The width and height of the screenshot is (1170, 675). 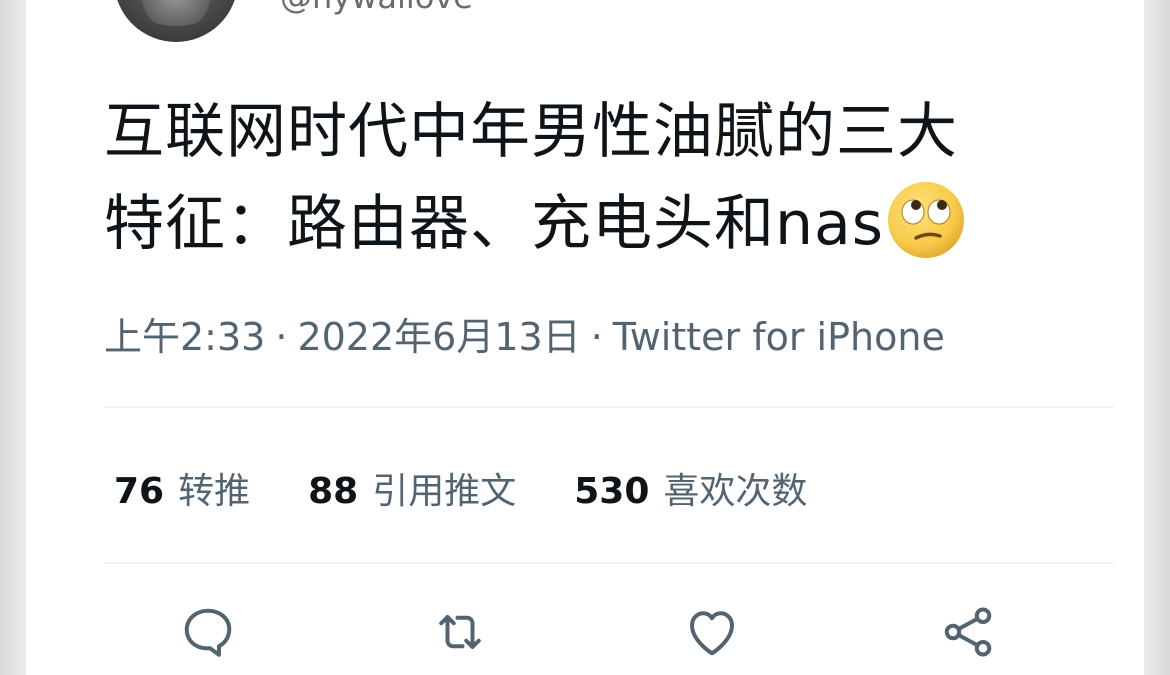 What do you see at coordinates (926, 220) in the screenshot?
I see `rolling-eyes-emoji-icon` at bounding box center [926, 220].